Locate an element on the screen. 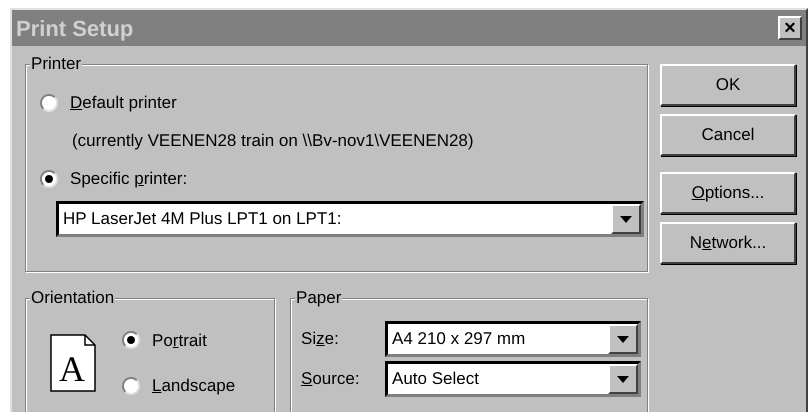  default-printer-note: (currently VEENEN28 train on \\Bv-nov1\VEENEN28) is located at coordinates (273, 141).